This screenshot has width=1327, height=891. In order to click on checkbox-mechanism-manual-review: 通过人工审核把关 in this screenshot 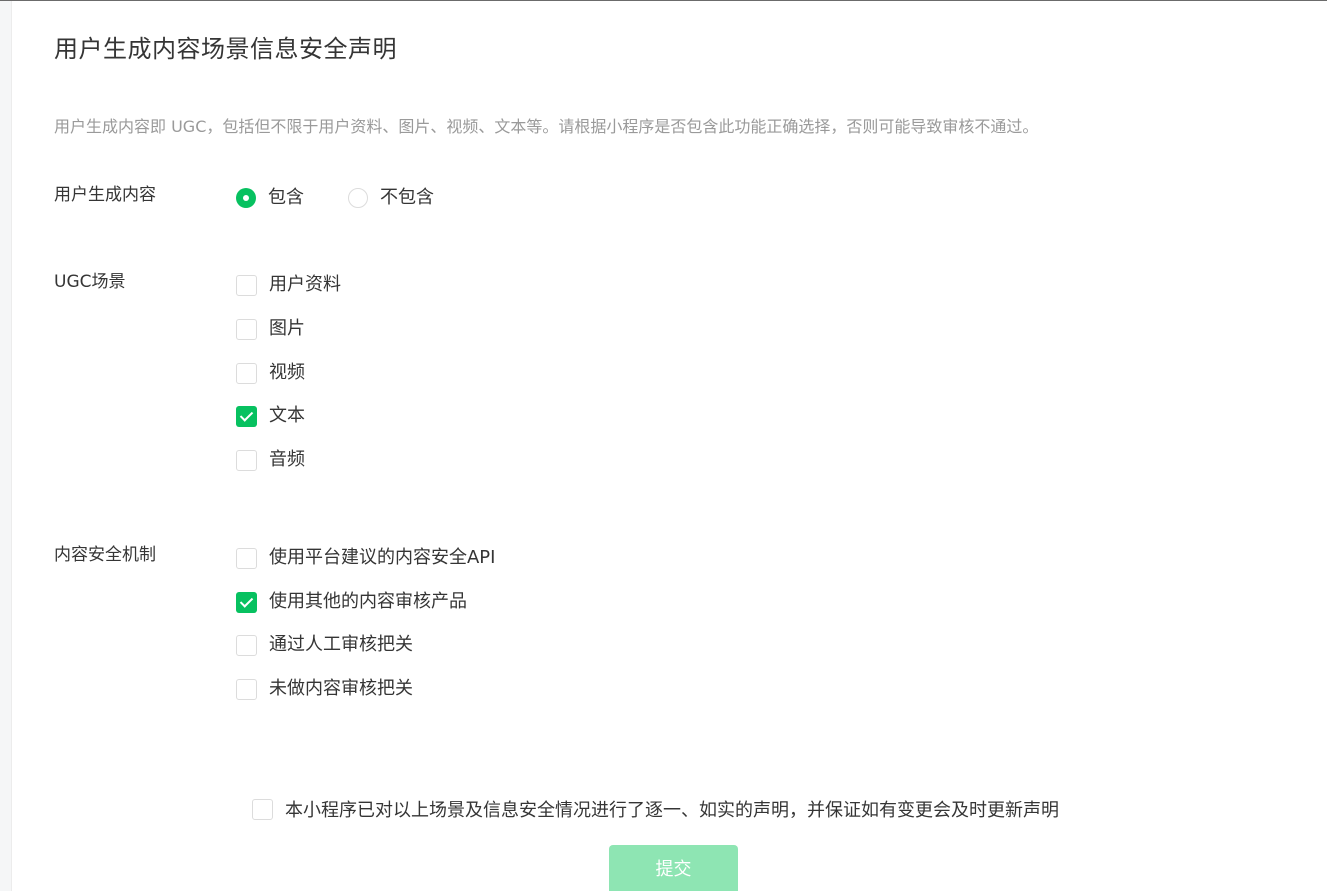, I will do `click(324, 645)`.